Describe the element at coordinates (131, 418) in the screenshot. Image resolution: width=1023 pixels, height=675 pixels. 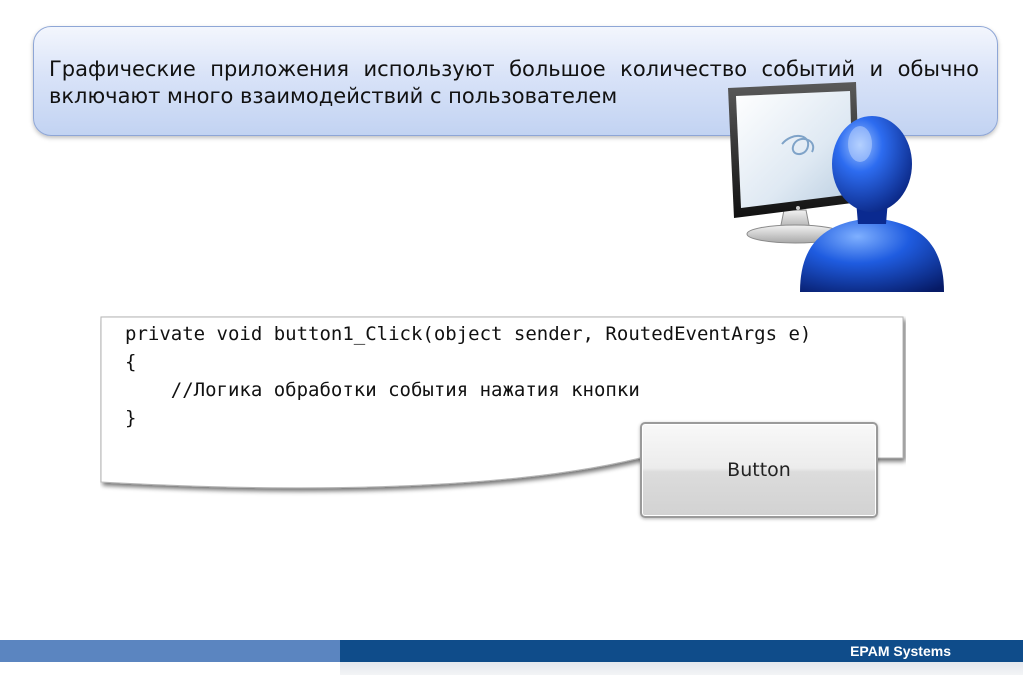
I see `code-line: }` at that location.